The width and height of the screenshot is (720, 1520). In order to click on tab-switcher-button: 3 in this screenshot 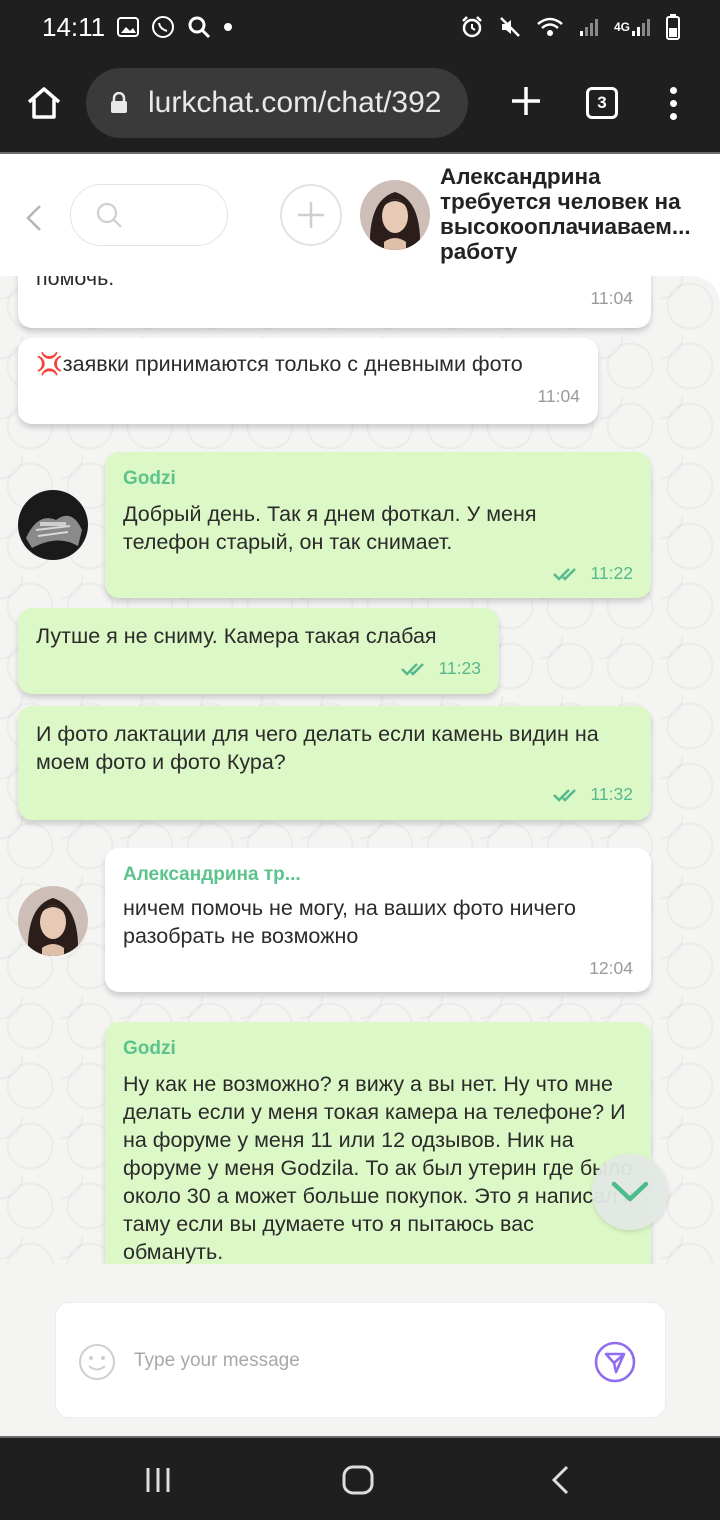, I will do `click(602, 103)`.